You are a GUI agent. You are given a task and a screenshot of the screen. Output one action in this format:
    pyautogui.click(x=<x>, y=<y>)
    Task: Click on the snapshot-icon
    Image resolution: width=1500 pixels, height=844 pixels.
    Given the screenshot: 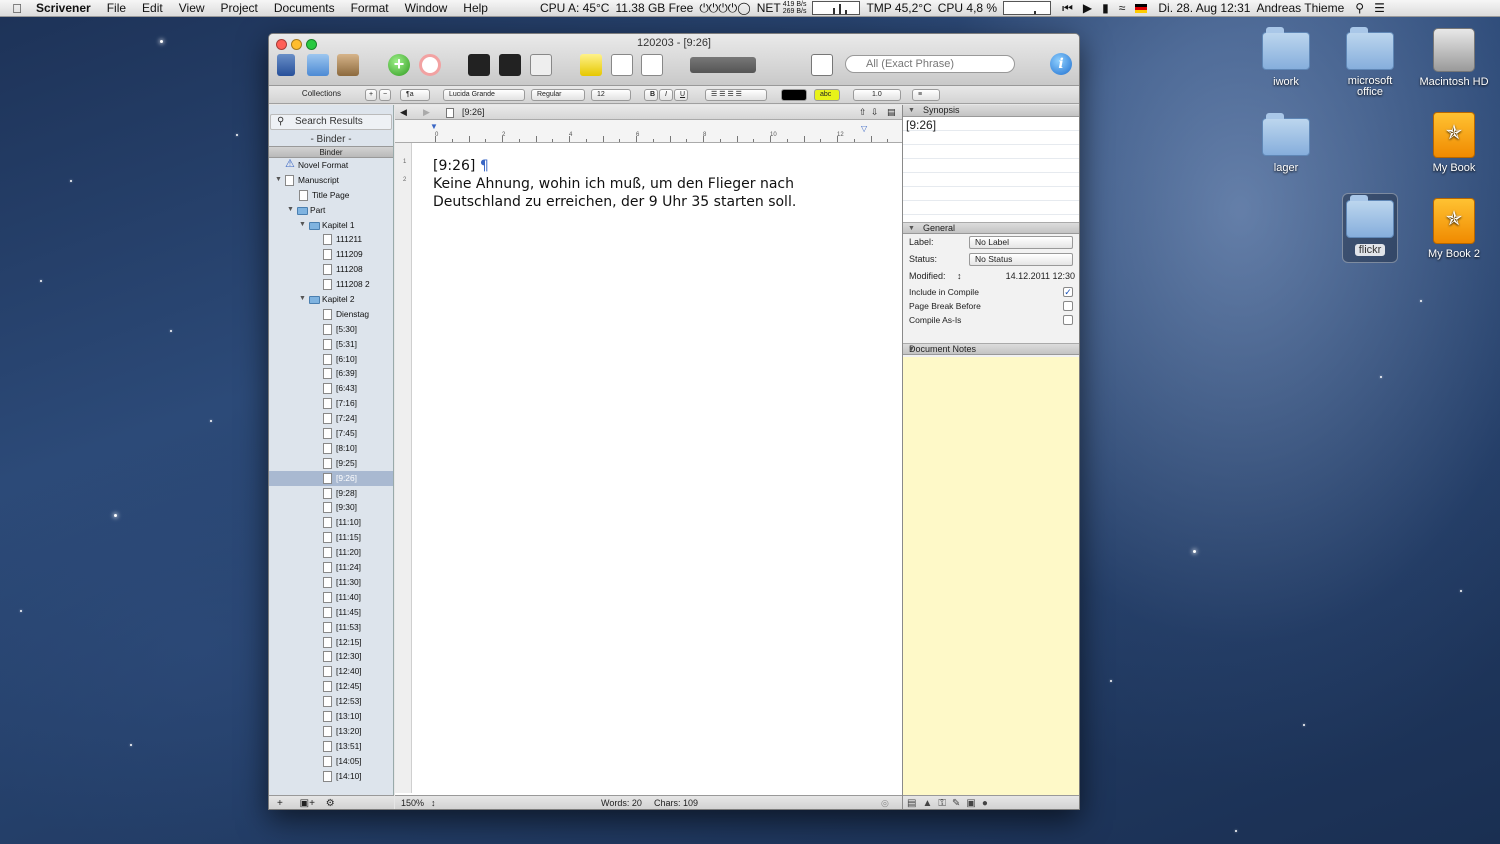 What is the action you would take?
    pyautogui.click(x=591, y=65)
    